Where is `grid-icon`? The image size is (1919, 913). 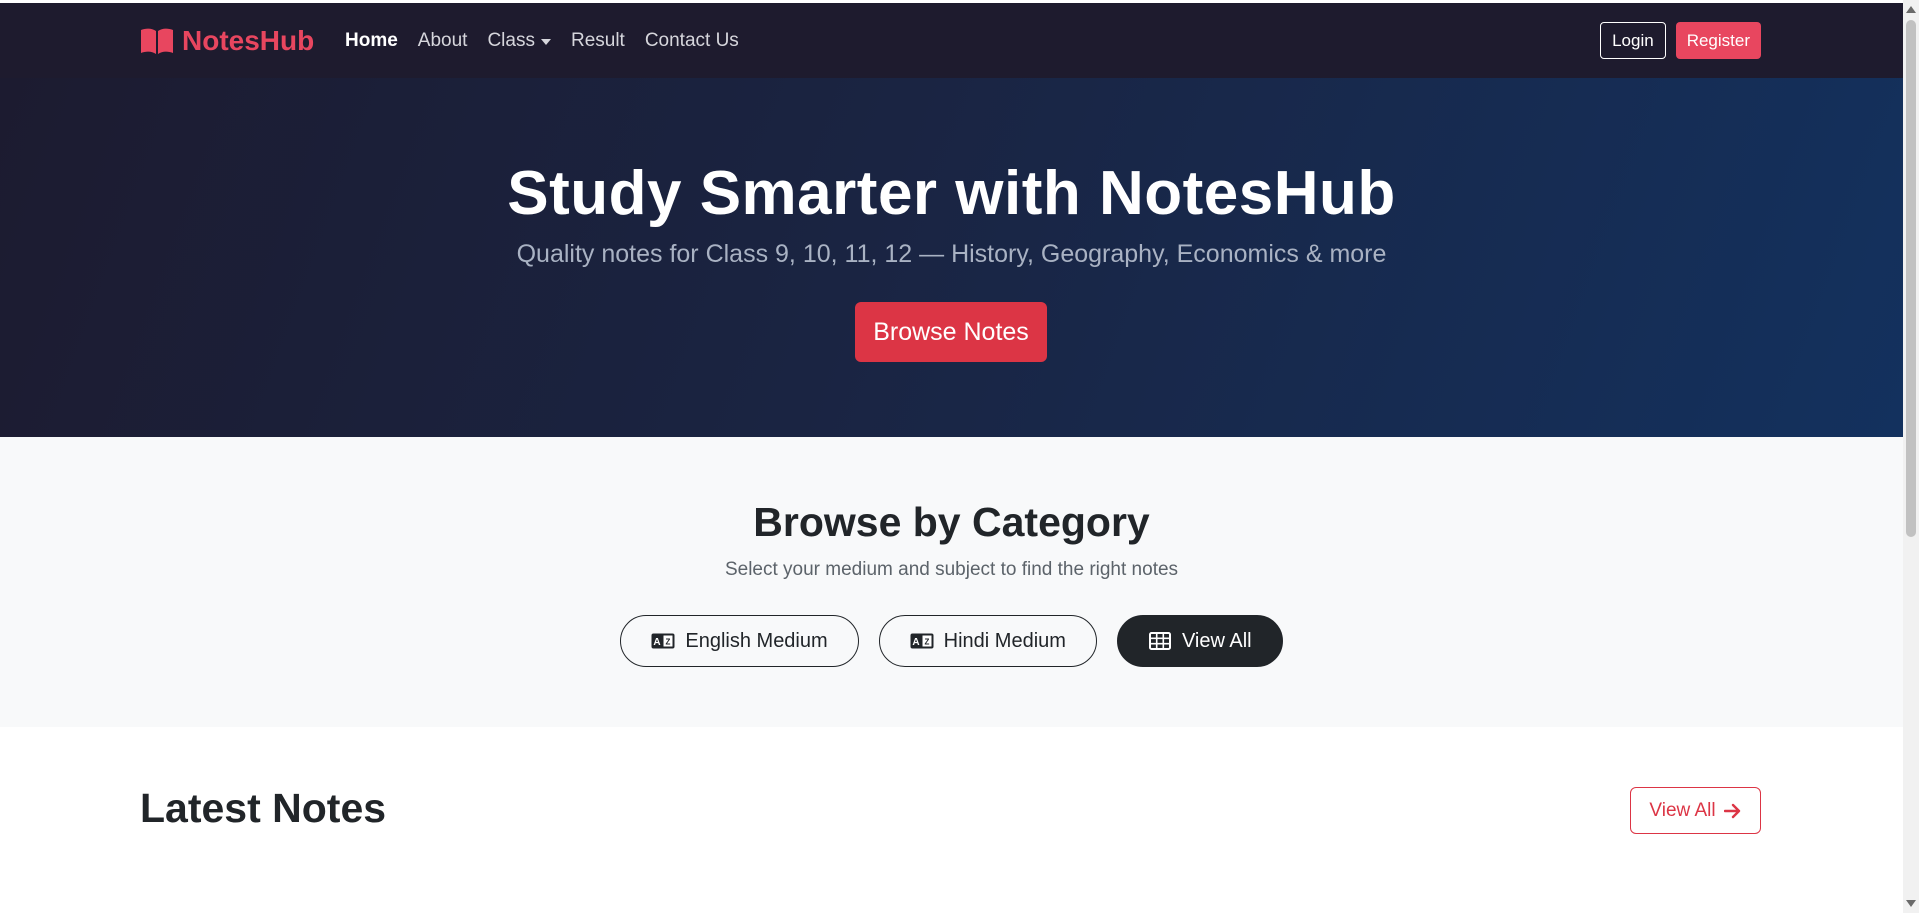
grid-icon is located at coordinates (1159, 641).